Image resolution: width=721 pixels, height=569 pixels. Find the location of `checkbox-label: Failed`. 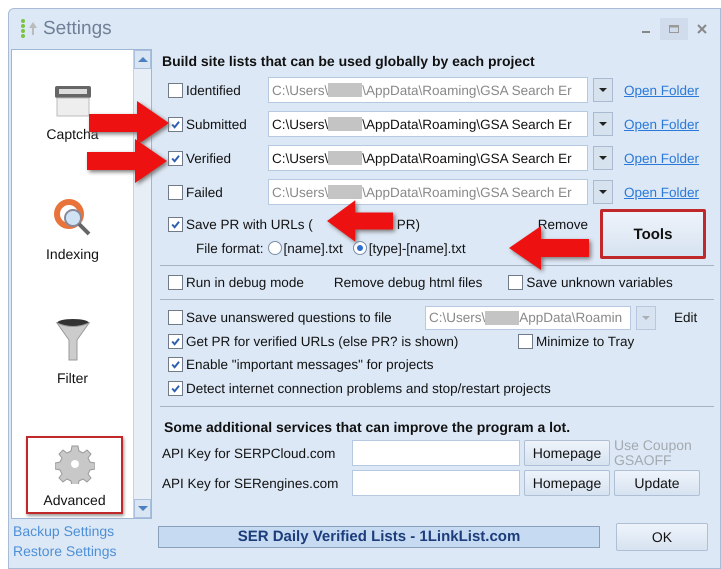

checkbox-label: Failed is located at coordinates (204, 192).